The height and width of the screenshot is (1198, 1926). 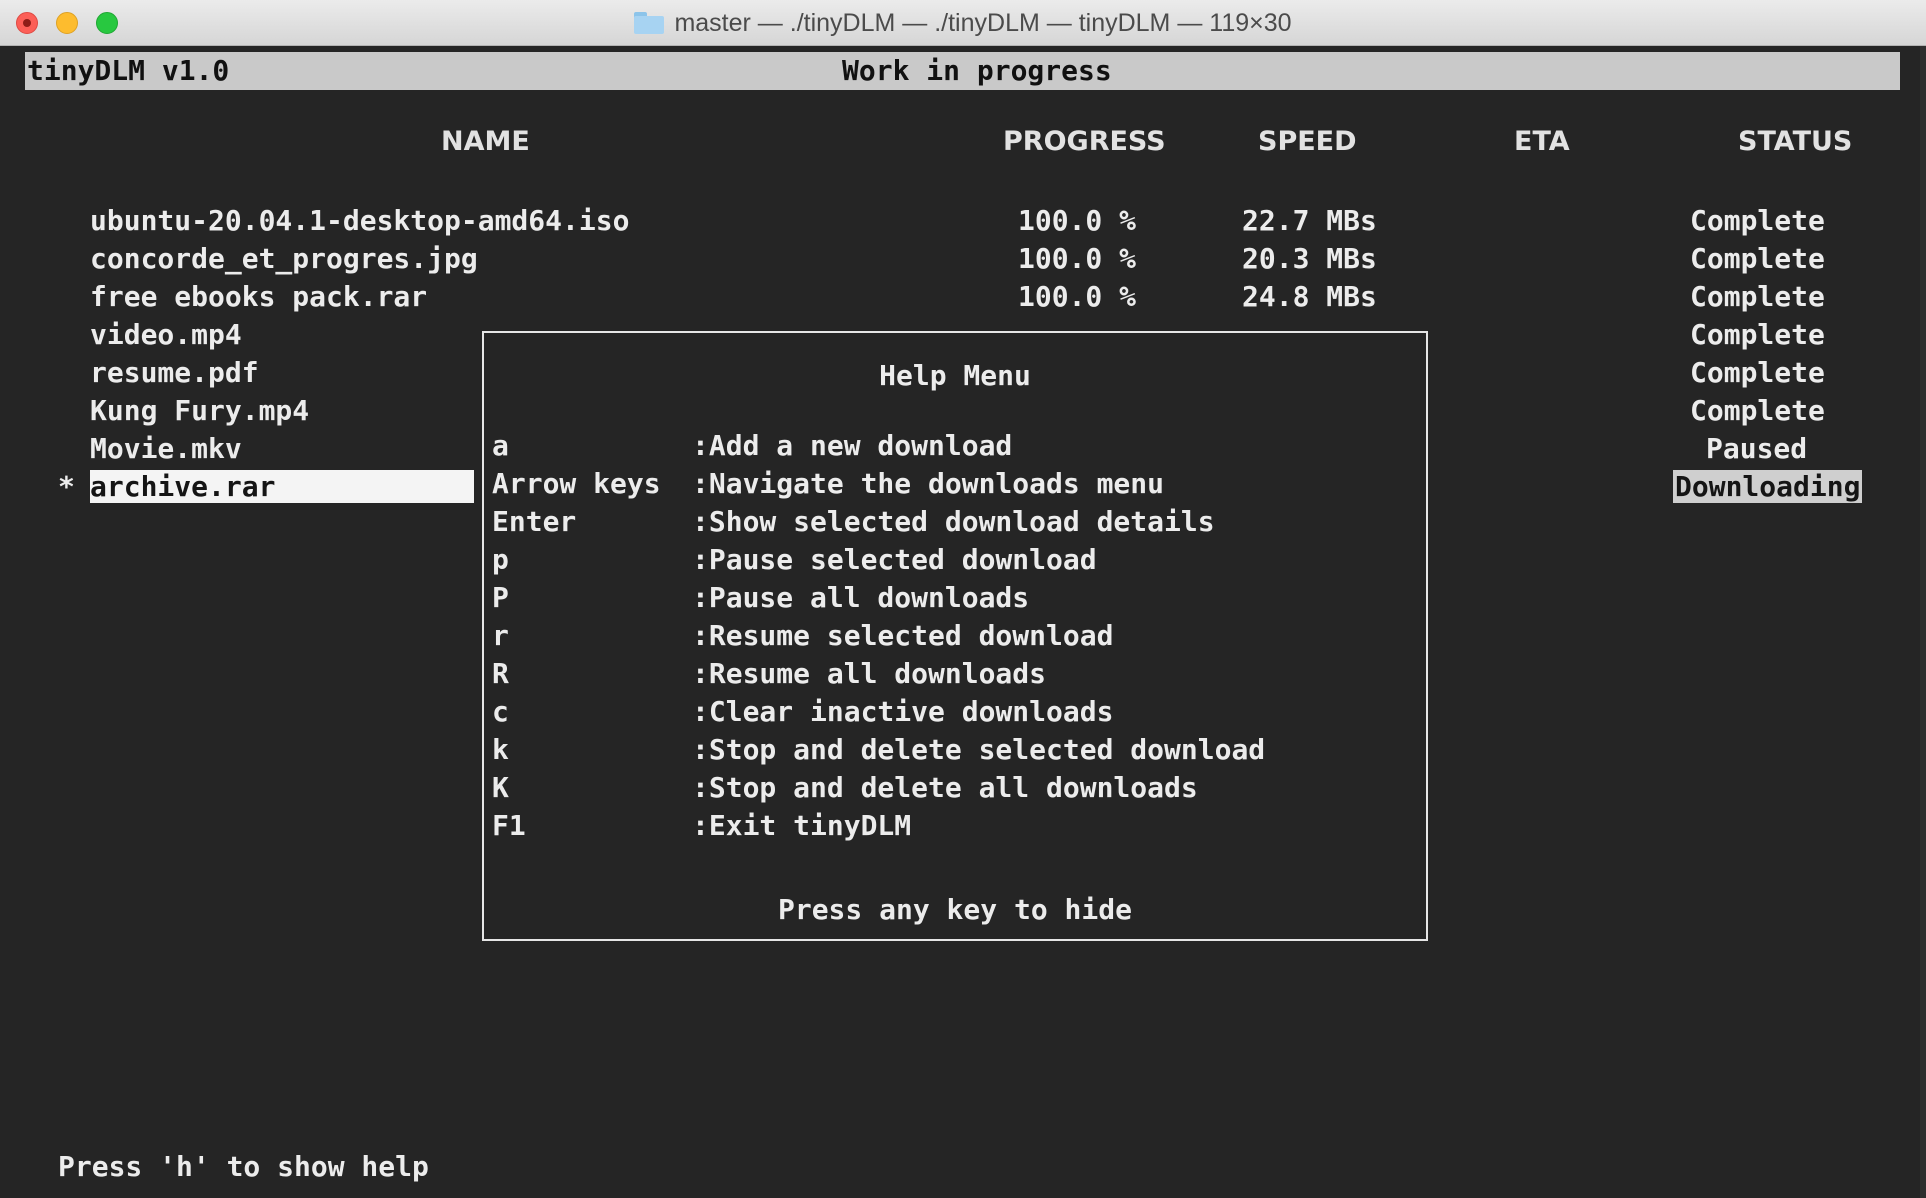 I want to click on help-menu-title: Help Menu, so click(x=955, y=375).